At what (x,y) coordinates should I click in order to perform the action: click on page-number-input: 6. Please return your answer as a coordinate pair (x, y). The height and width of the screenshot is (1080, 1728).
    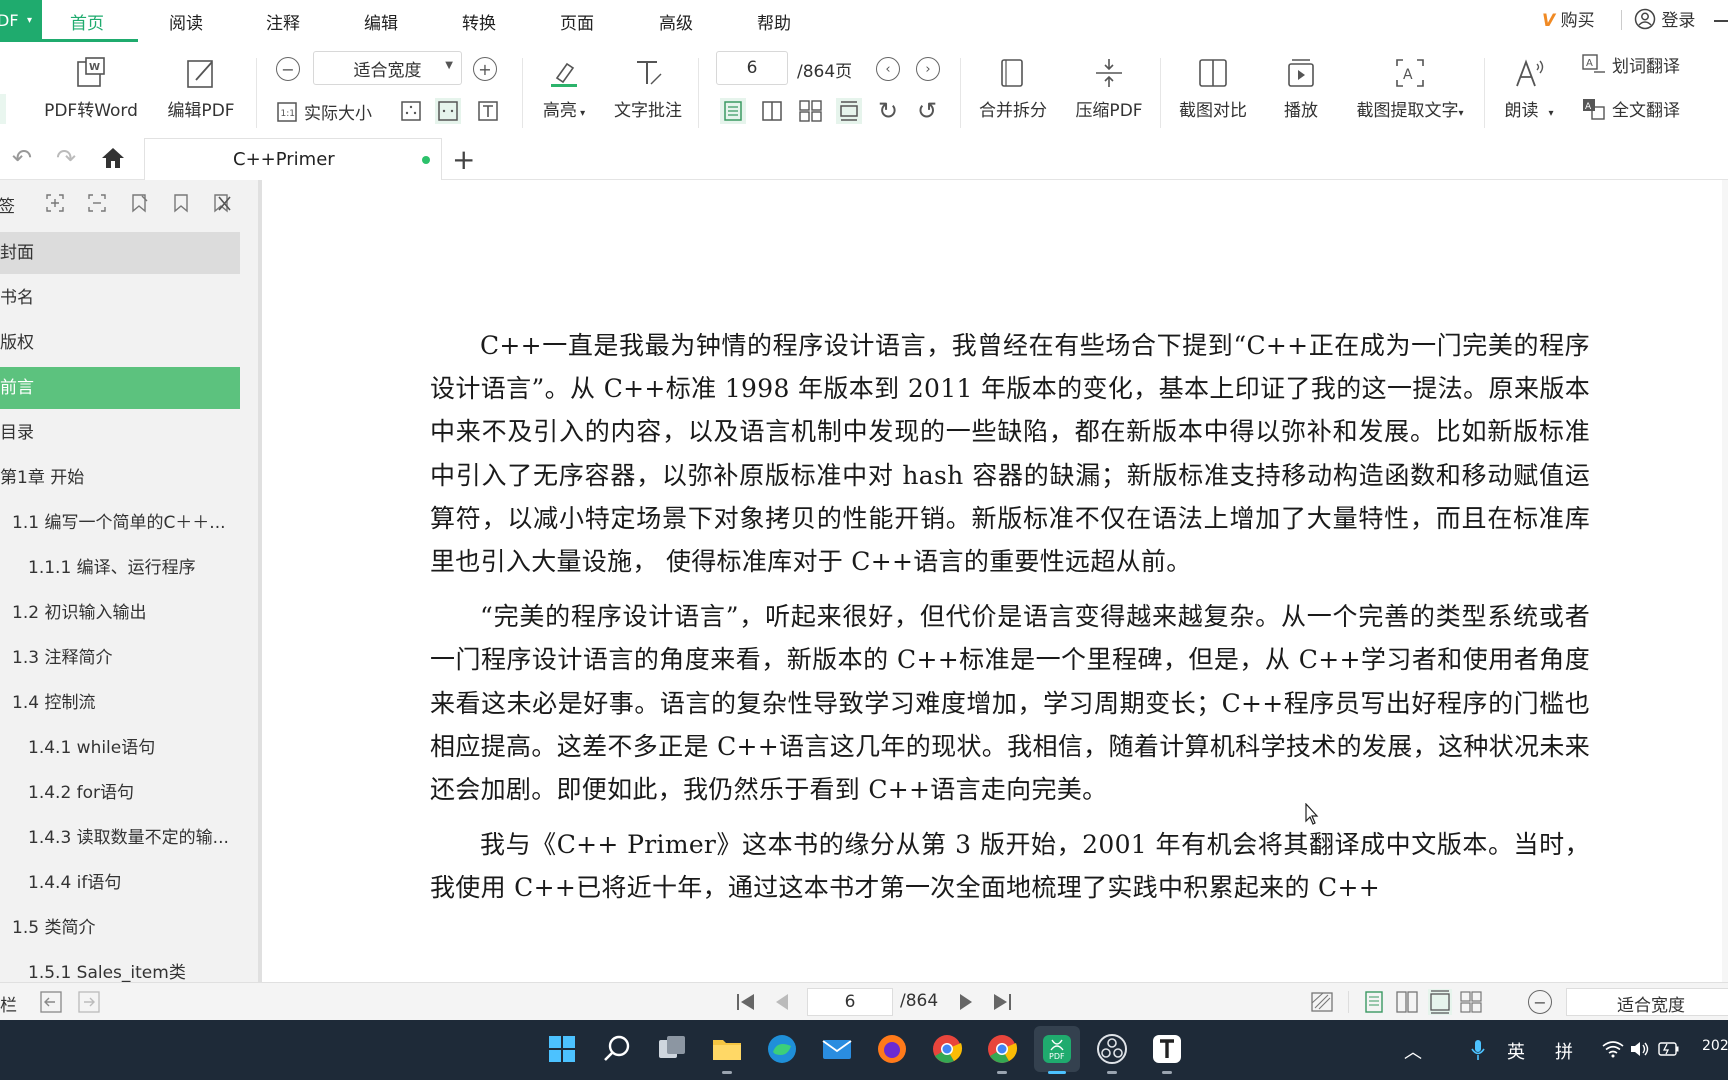
    Looking at the image, I should click on (752, 68).